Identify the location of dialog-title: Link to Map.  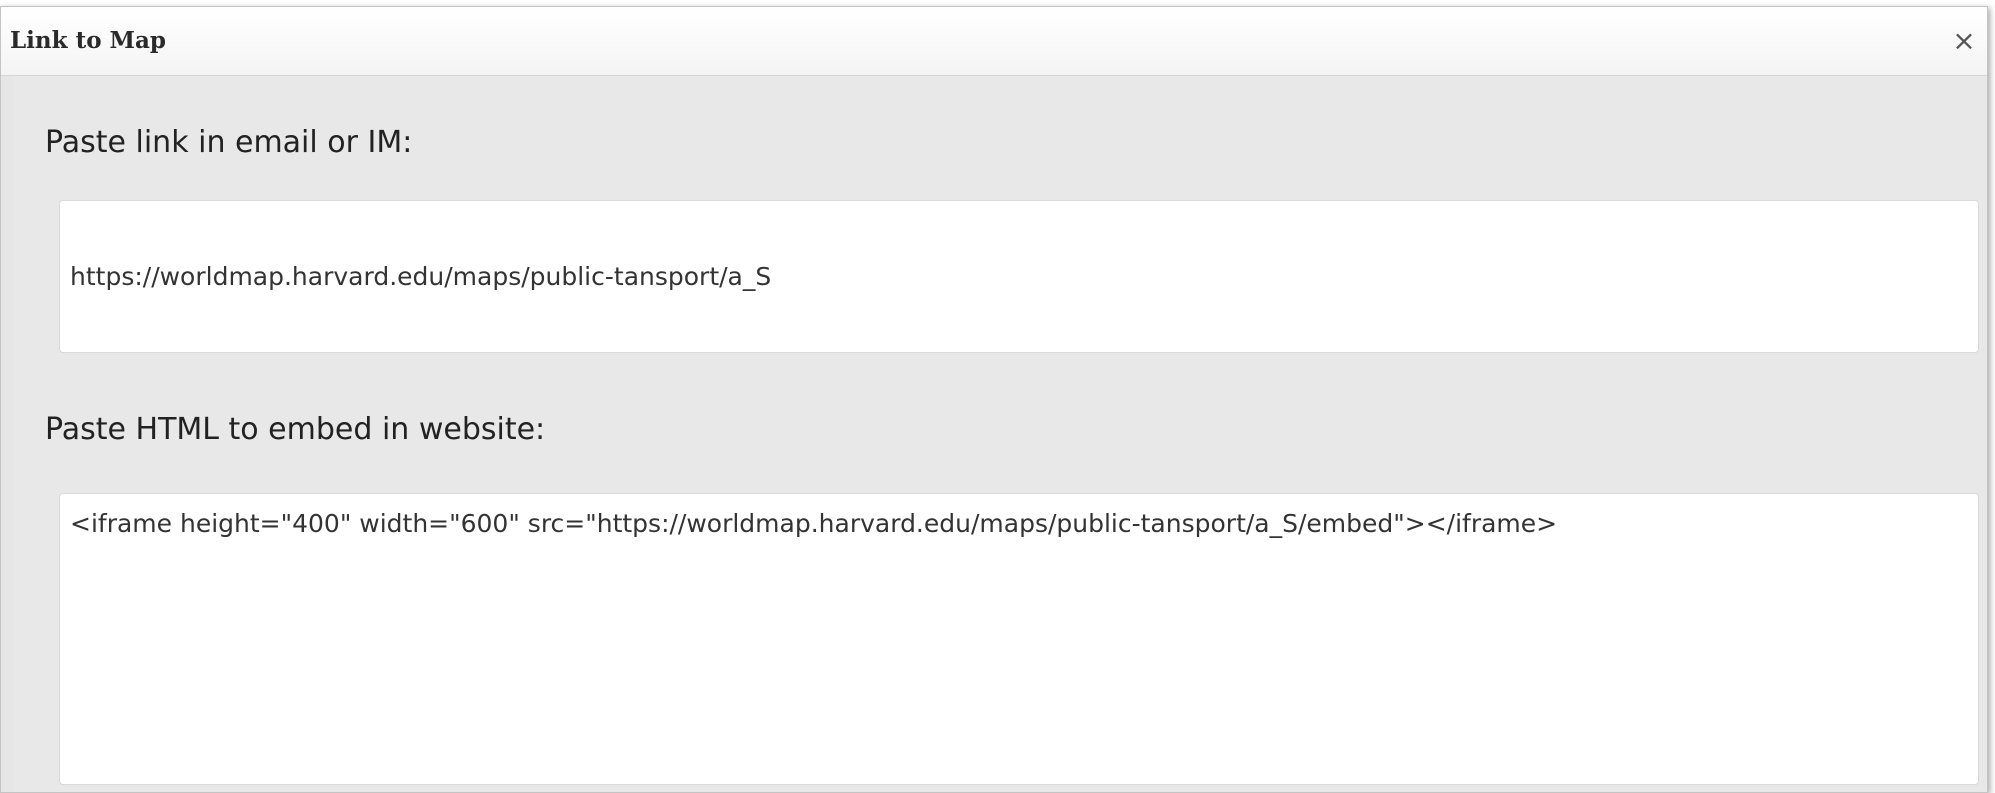
(88, 40).